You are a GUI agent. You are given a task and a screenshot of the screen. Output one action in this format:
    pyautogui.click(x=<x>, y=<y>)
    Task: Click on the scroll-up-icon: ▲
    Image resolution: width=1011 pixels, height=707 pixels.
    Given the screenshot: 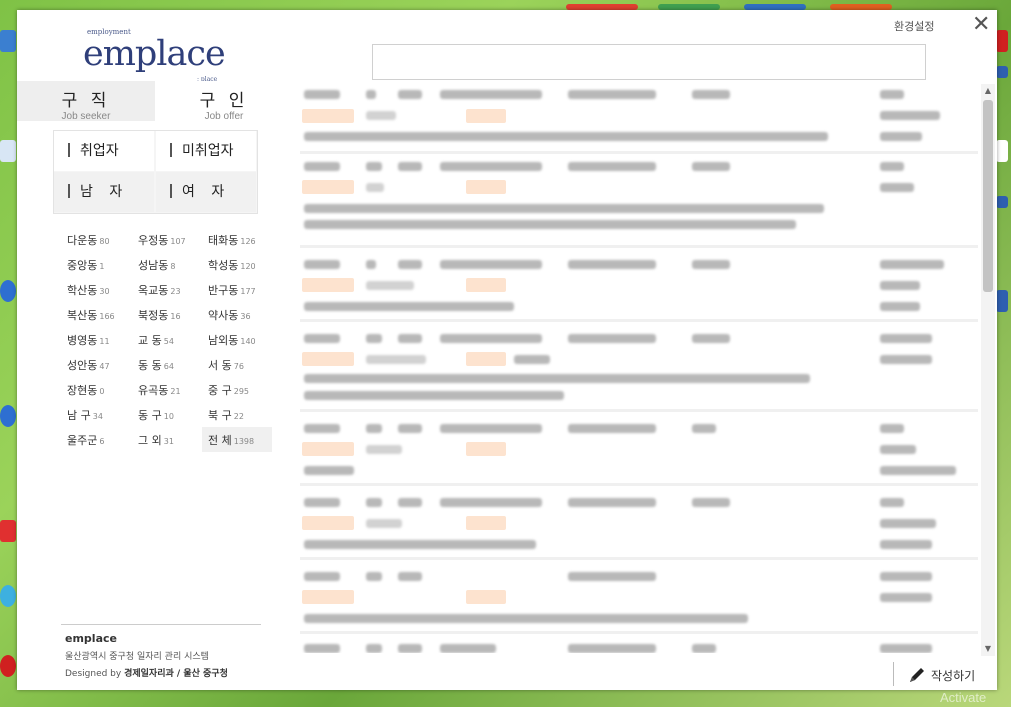 What is the action you would take?
    pyautogui.click(x=988, y=91)
    